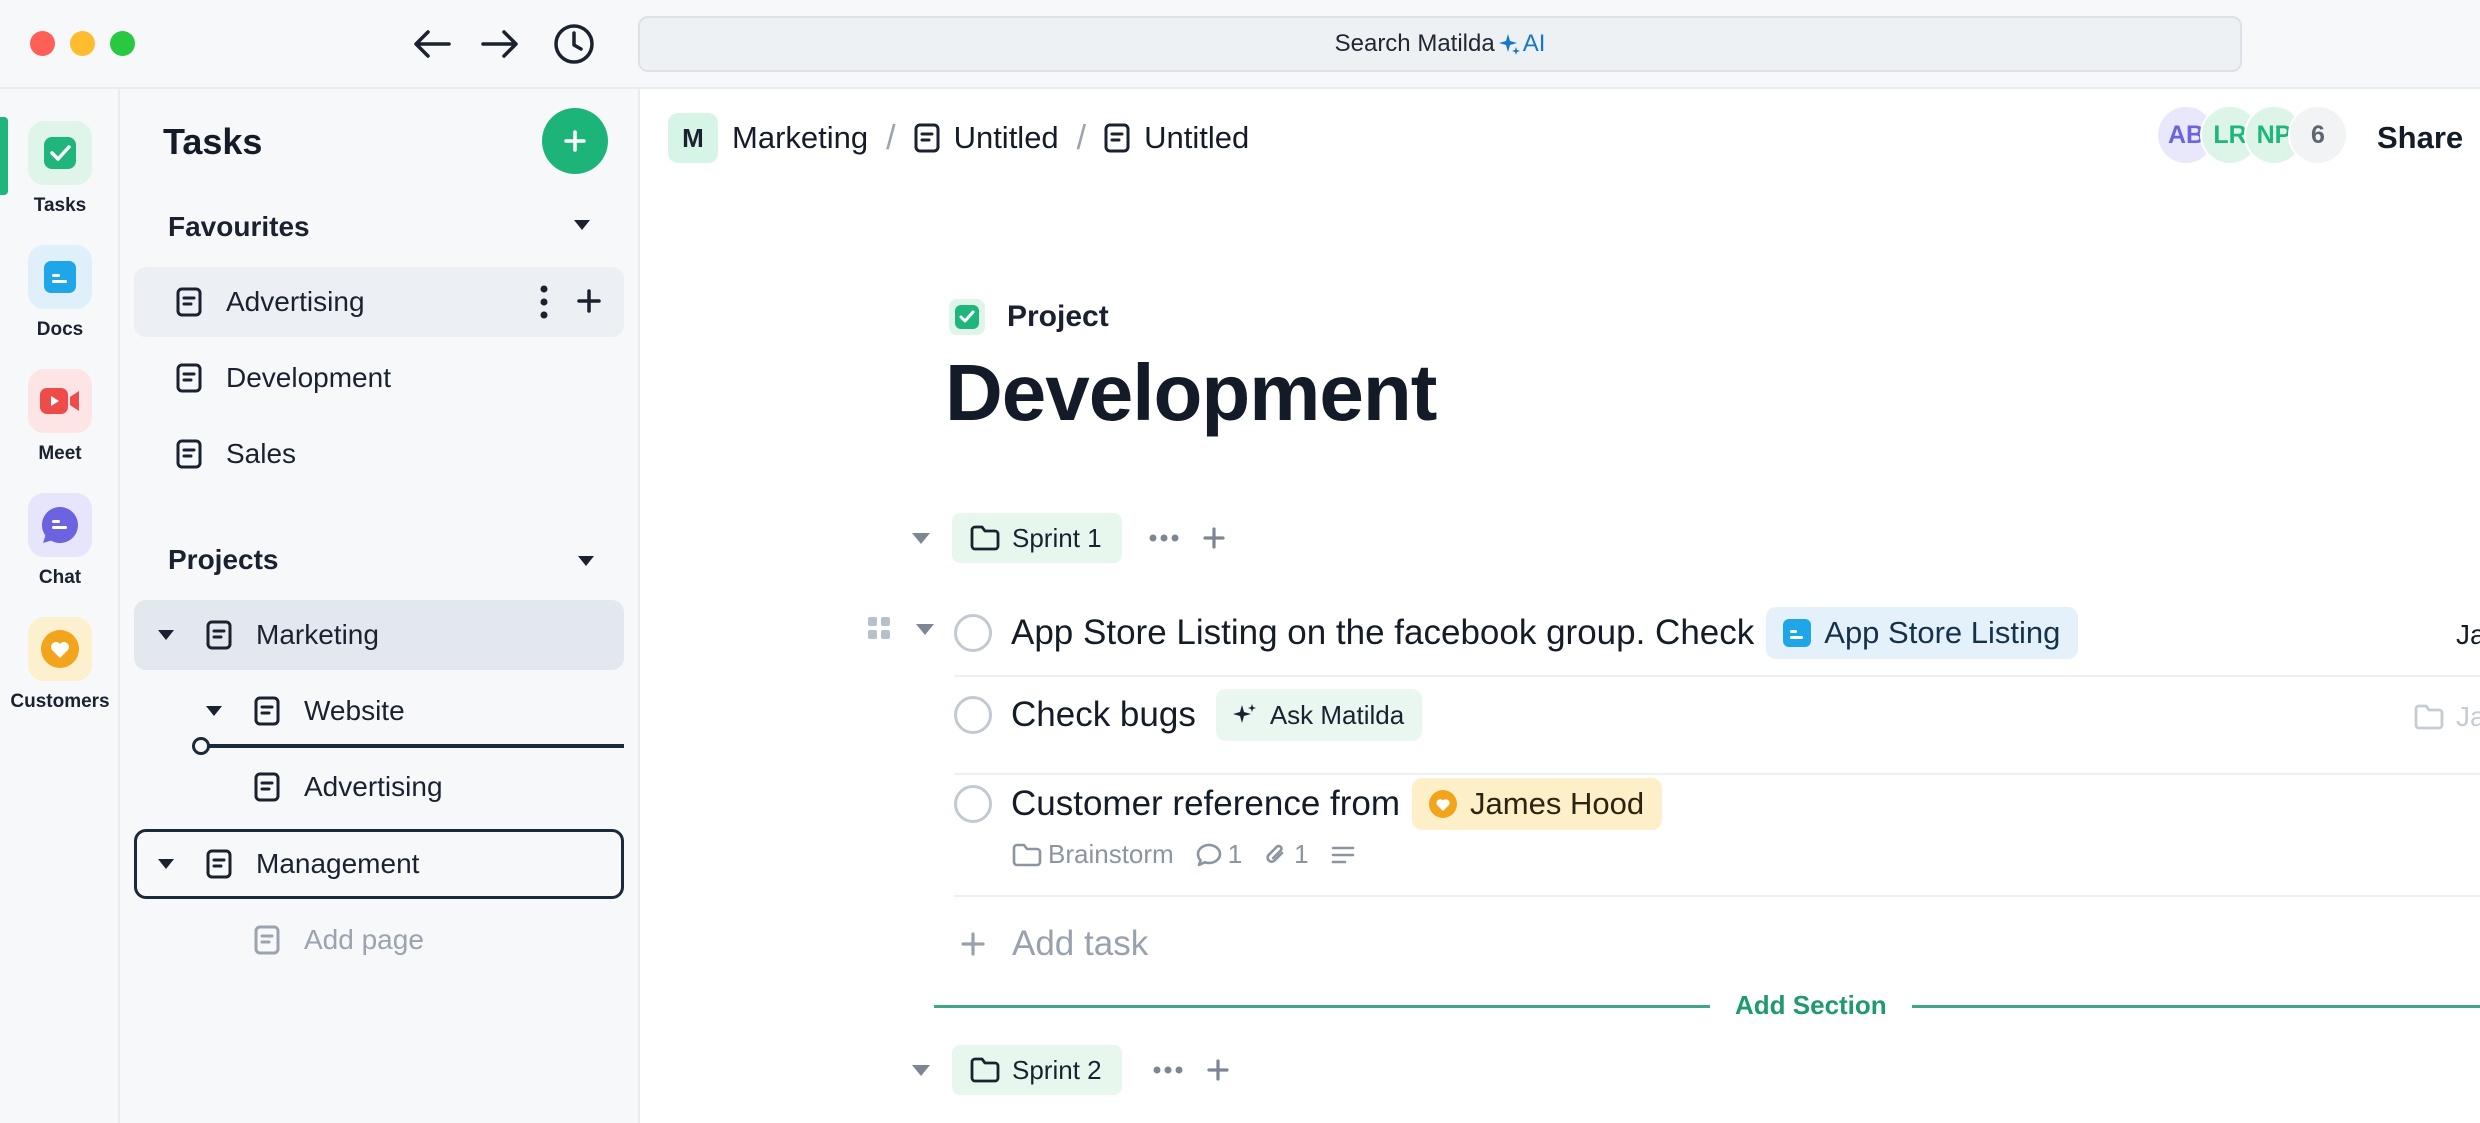  I want to click on back-button, so click(432, 44).